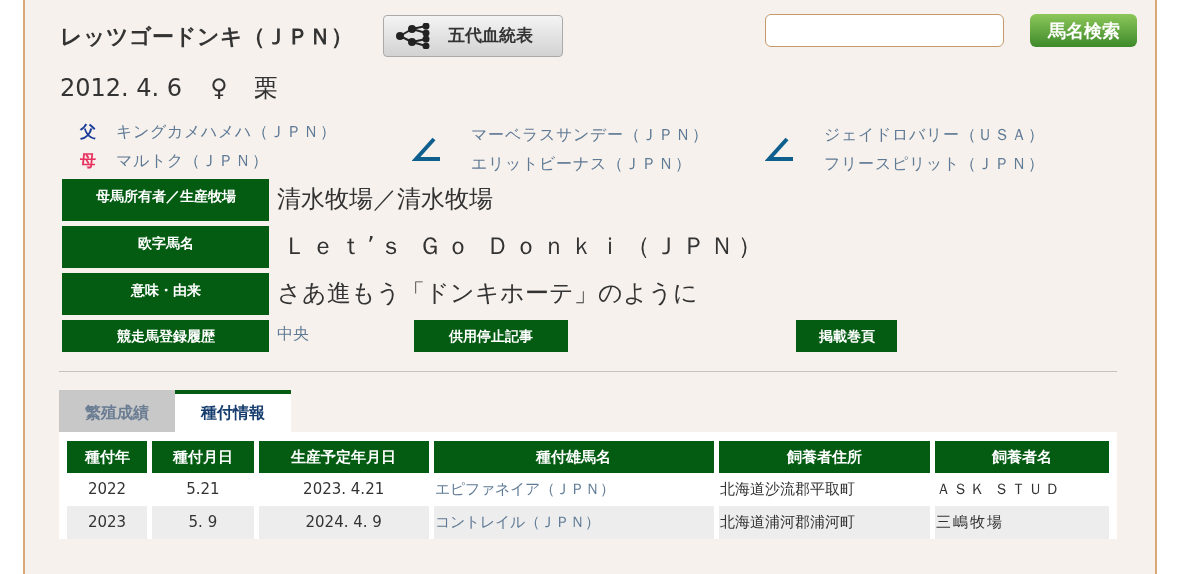 This screenshot has width=1179, height=574. Describe the element at coordinates (491, 336) in the screenshot. I see `article-button: 供用停止記事` at that location.